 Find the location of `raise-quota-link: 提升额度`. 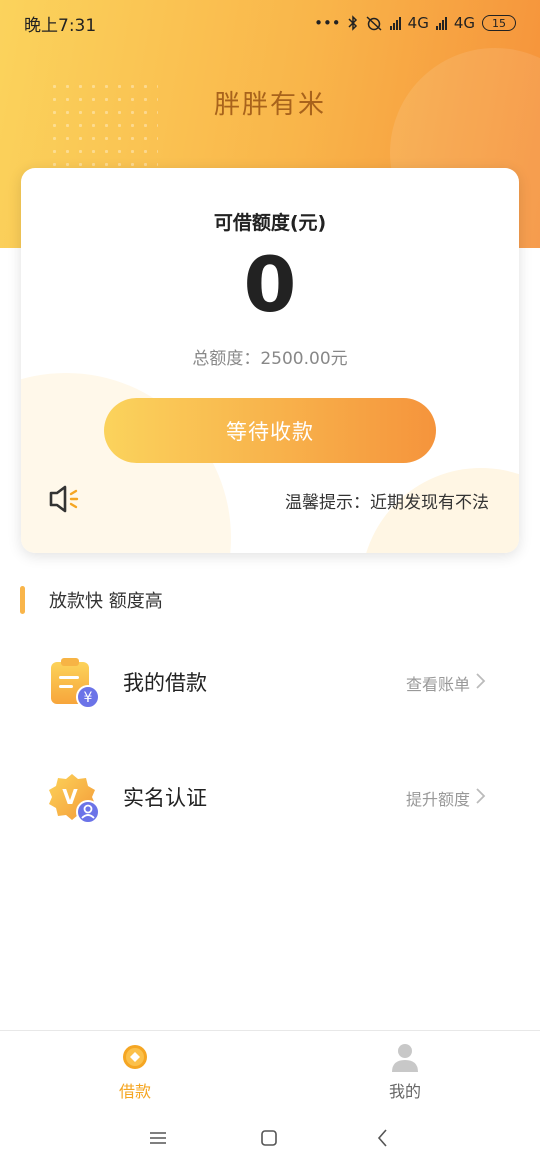

raise-quota-link: 提升额度 is located at coordinates (438, 798).